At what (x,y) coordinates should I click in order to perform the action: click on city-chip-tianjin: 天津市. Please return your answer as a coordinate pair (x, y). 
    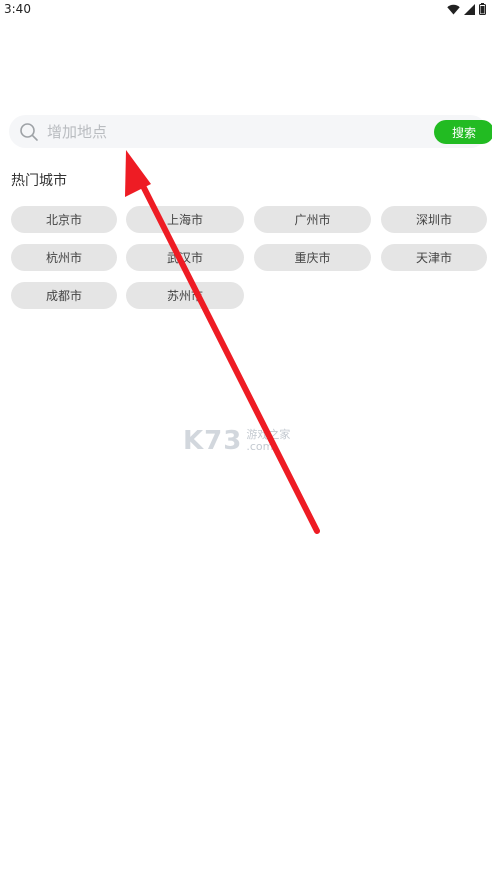
    Looking at the image, I should click on (434, 257).